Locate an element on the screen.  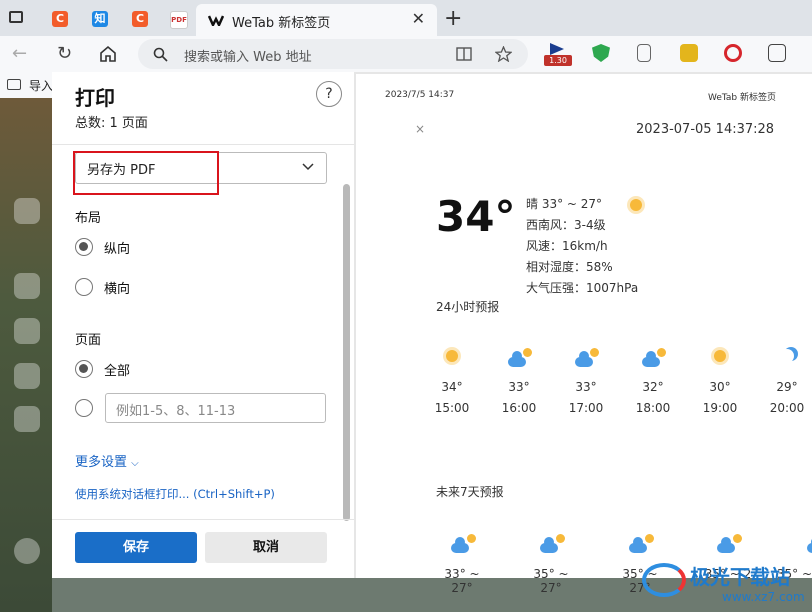
all-pages-radio is located at coordinates (84, 369).